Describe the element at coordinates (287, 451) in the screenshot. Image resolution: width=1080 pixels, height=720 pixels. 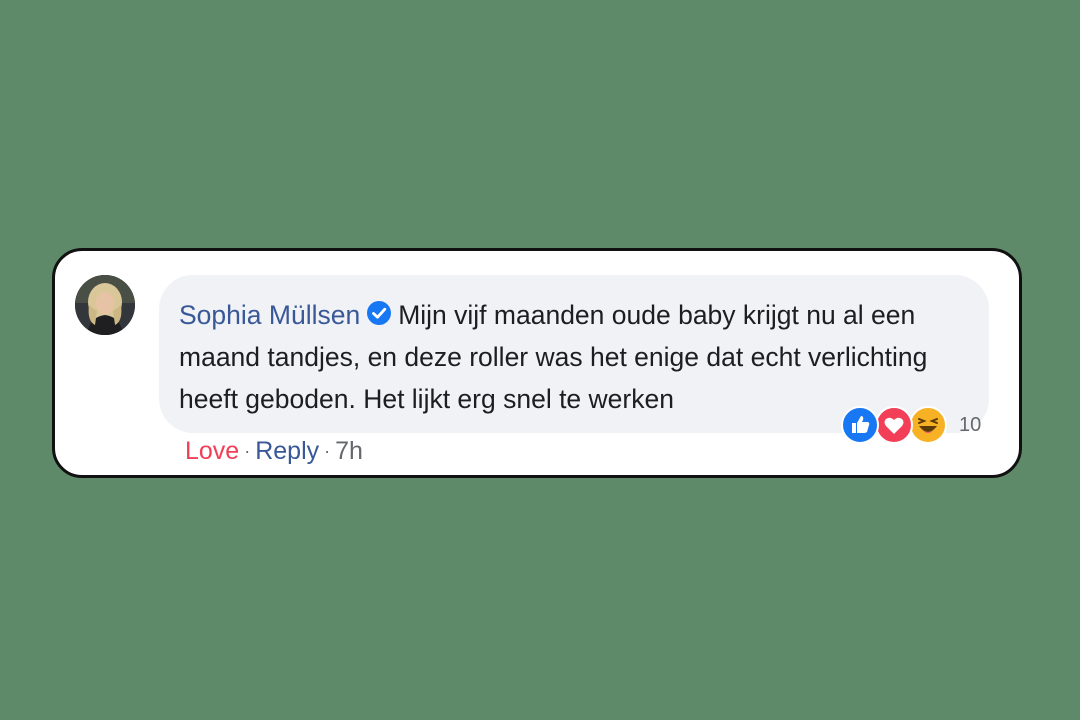
I see `reply-button: Reply` at that location.